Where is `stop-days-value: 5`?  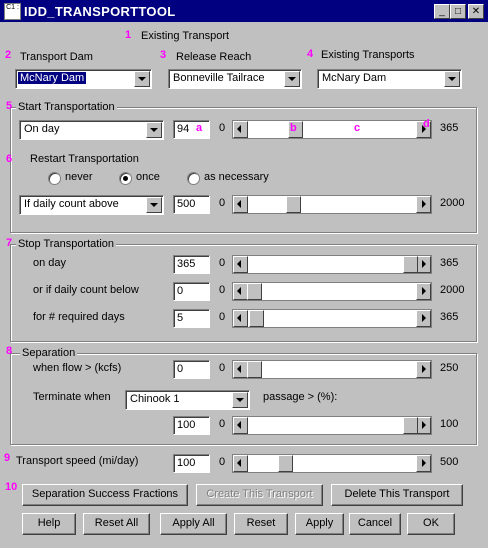
stop-days-value: 5 is located at coordinates (180, 318).